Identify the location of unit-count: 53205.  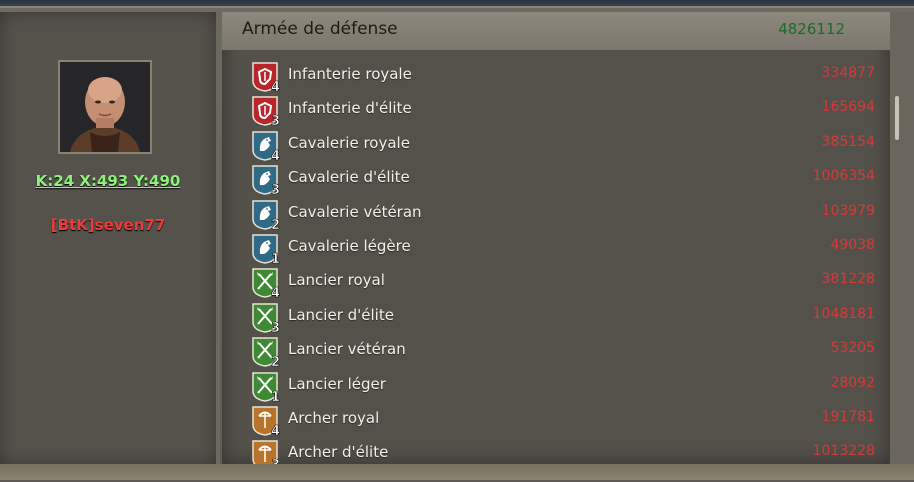
(852, 348).